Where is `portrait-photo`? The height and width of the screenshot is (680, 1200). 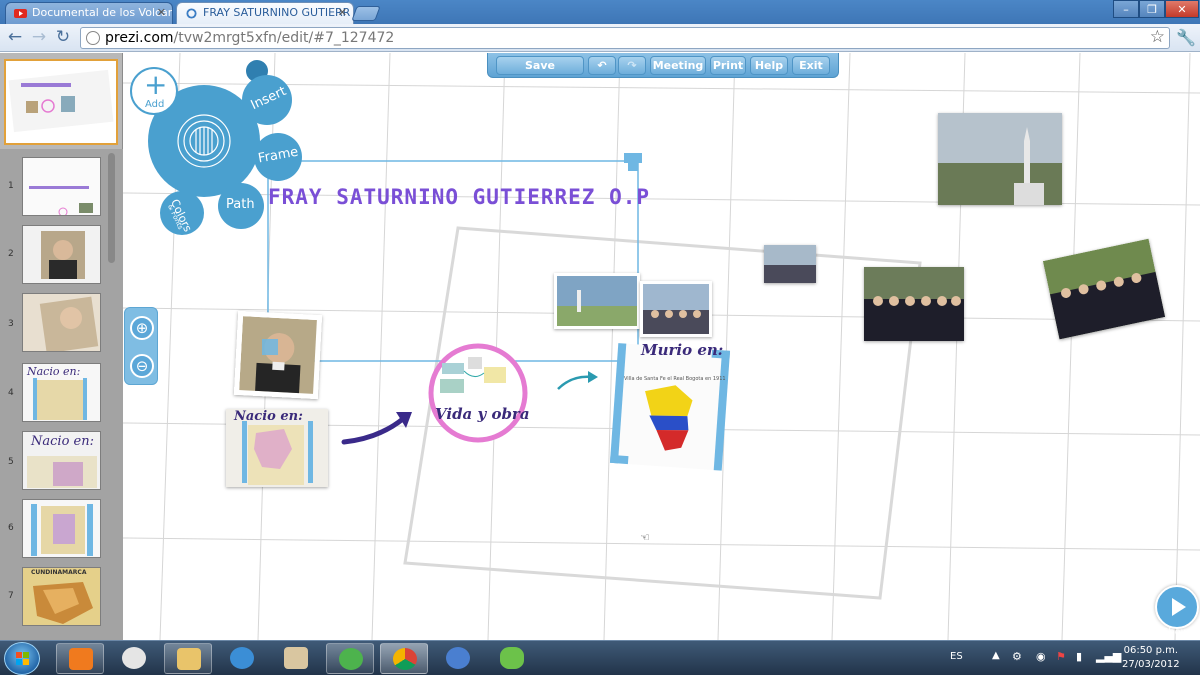 portrait-photo is located at coordinates (278, 355).